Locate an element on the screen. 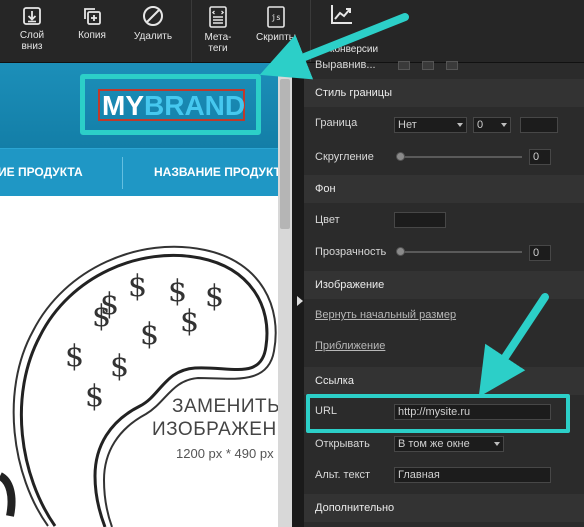 This screenshot has width=584, height=527. border-row: Граница Нет 0 is located at coordinates (444, 123).